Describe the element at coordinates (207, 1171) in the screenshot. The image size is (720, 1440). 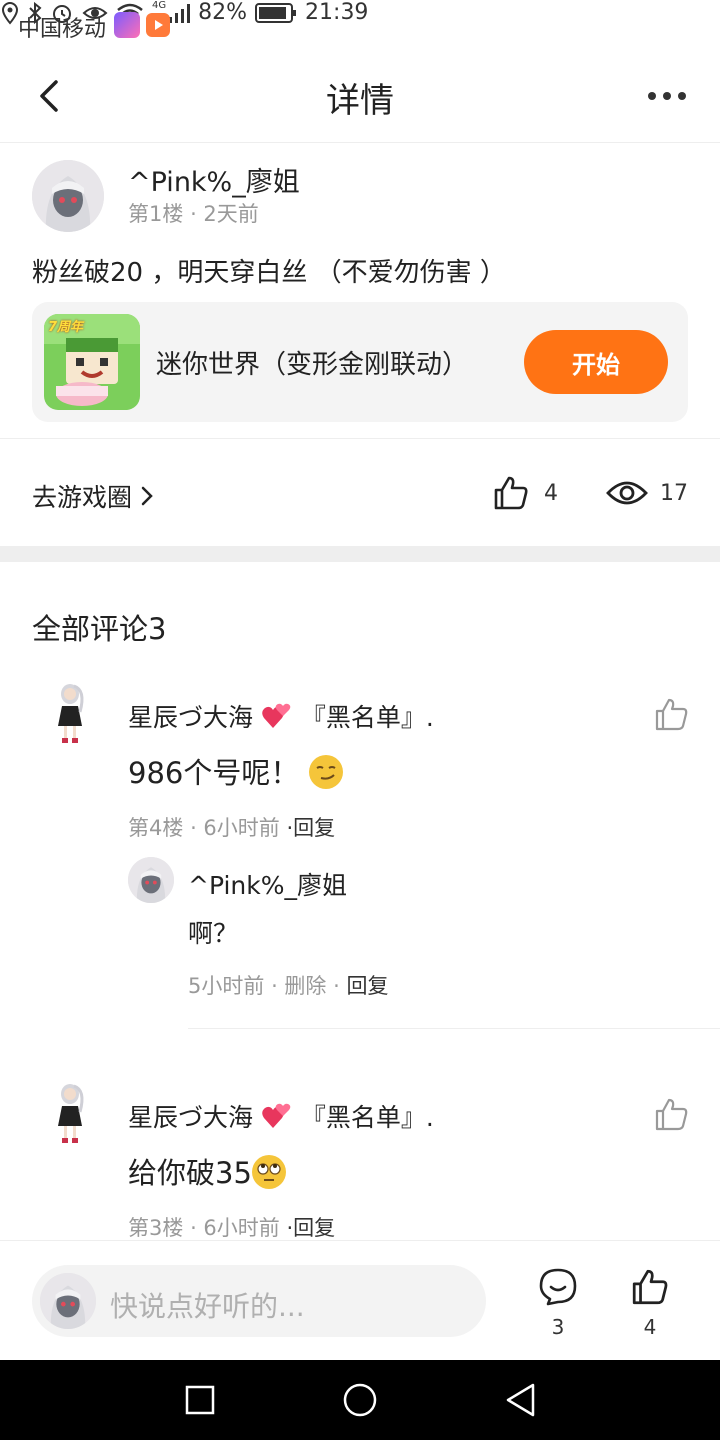
I see `comment-text: 给你破35` at that location.